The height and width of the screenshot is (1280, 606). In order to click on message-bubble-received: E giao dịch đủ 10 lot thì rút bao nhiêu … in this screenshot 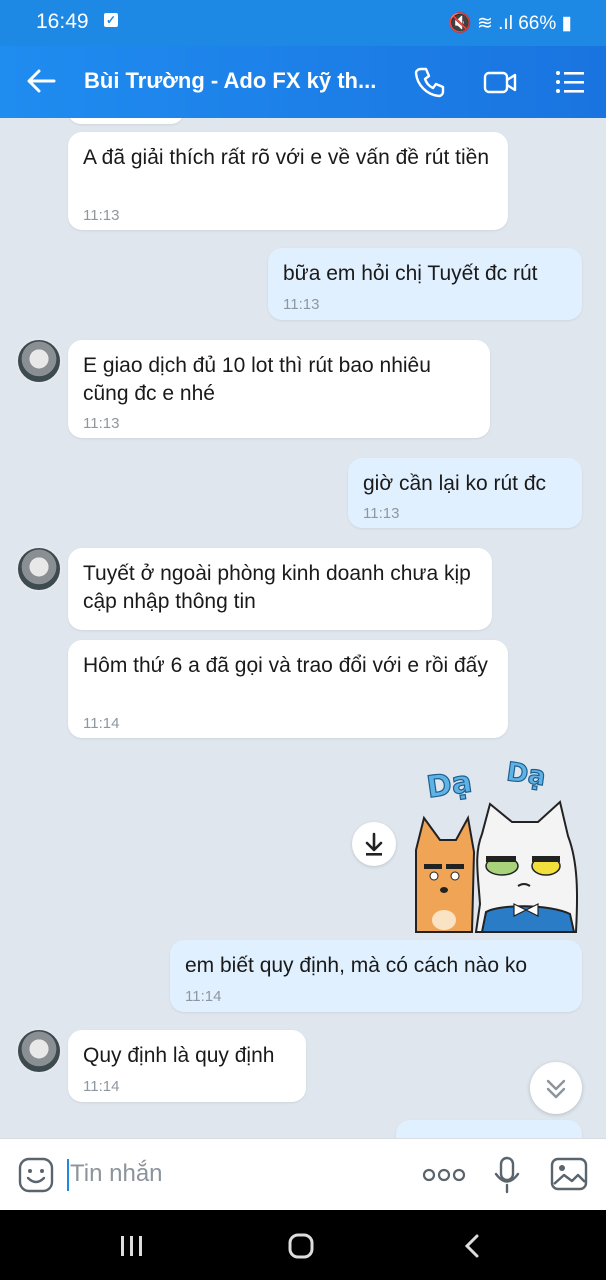, I will do `click(279, 389)`.